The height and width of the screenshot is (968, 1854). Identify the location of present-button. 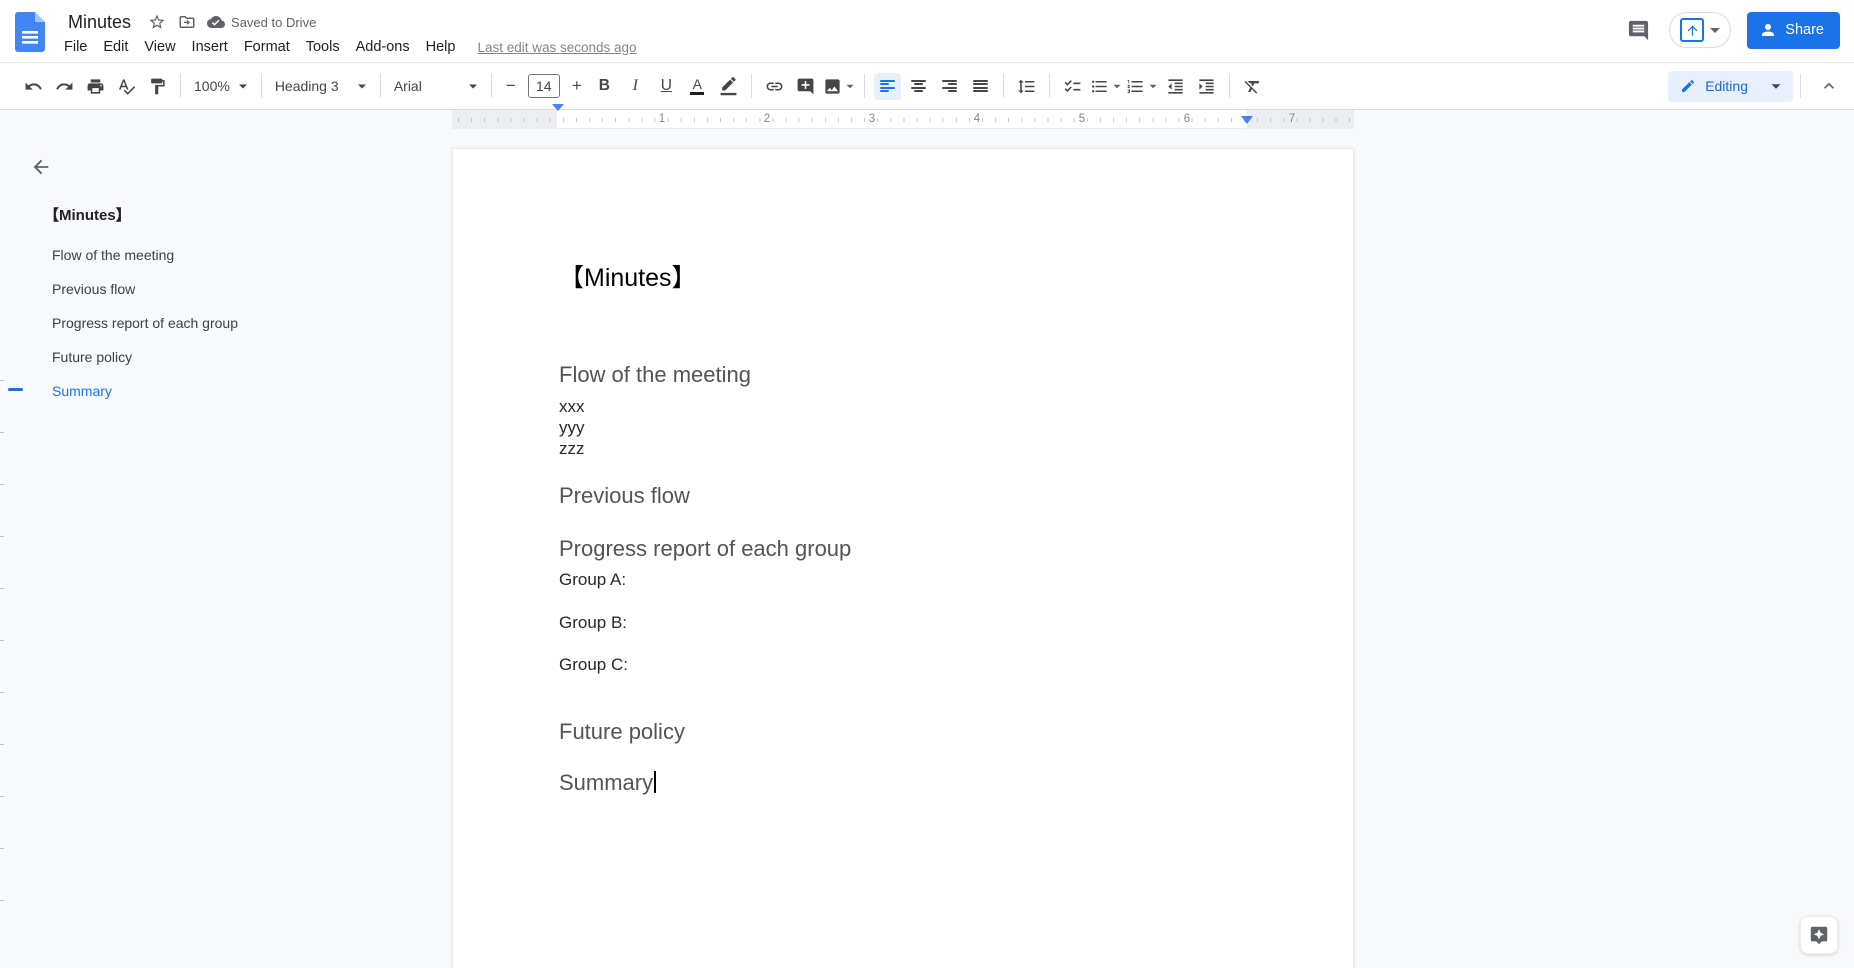
(1700, 30).